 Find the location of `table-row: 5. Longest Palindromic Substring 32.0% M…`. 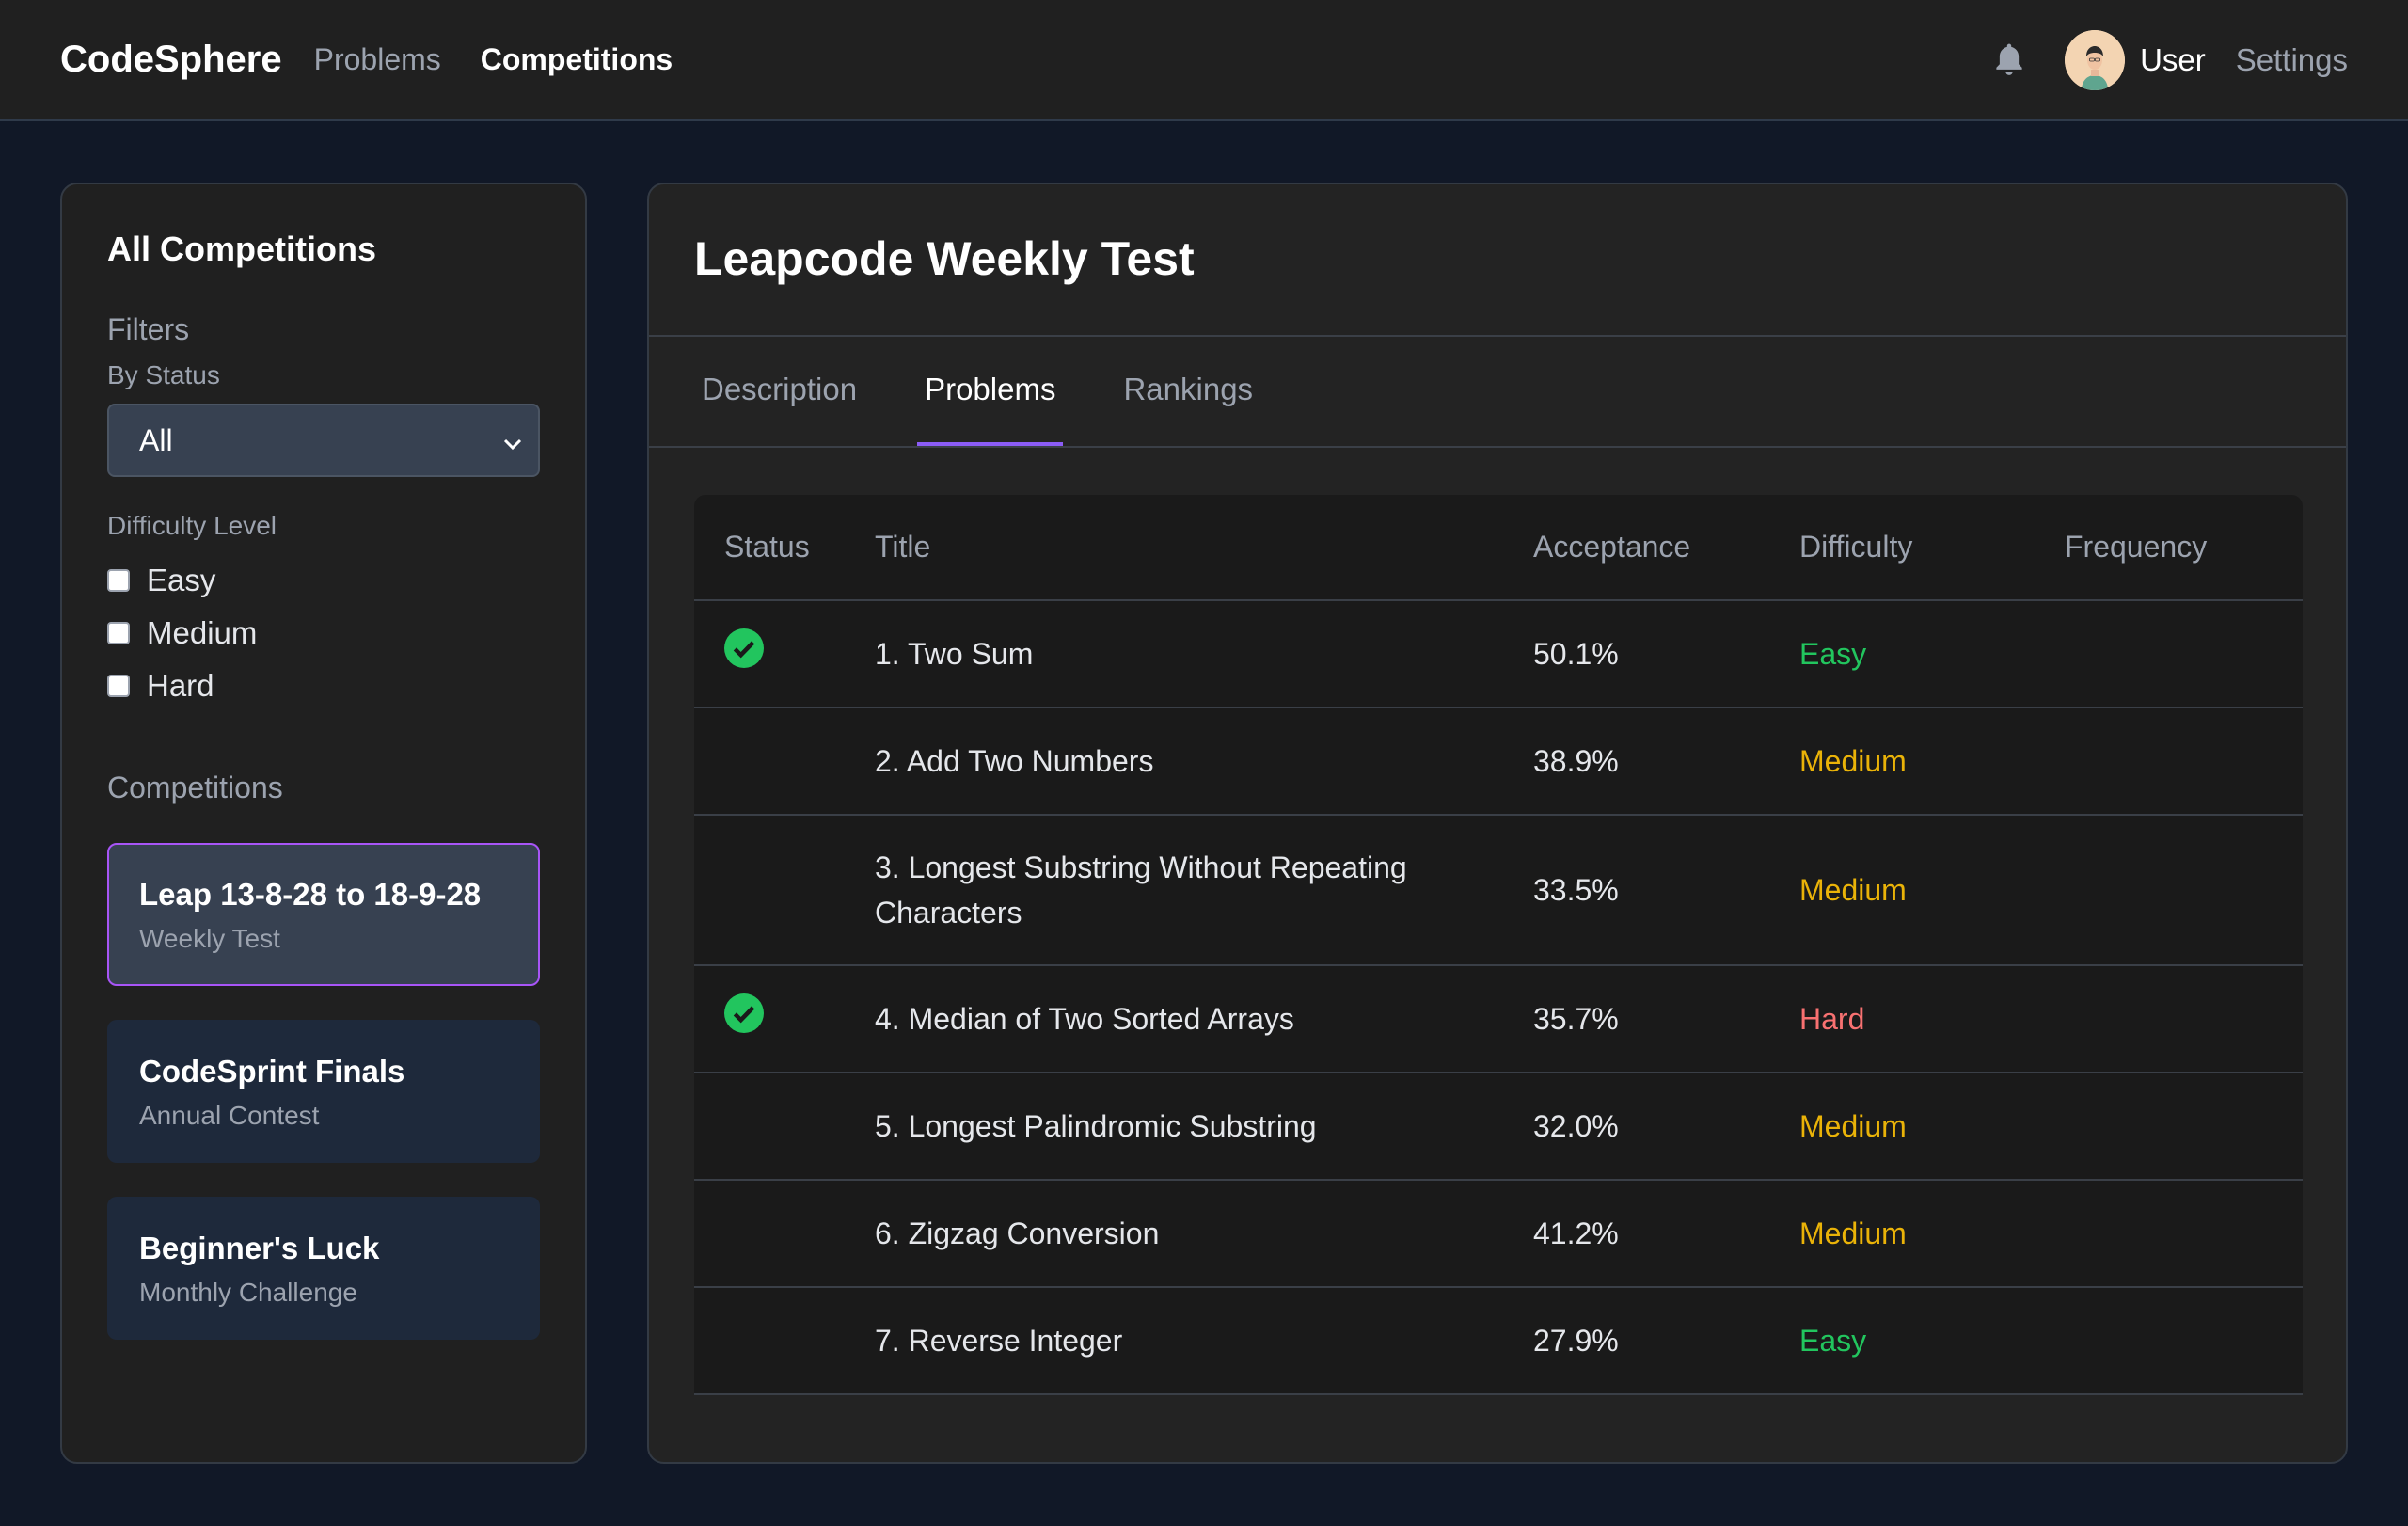

table-row: 5. Longest Palindromic Substring 32.0% M… is located at coordinates (1499, 1127).